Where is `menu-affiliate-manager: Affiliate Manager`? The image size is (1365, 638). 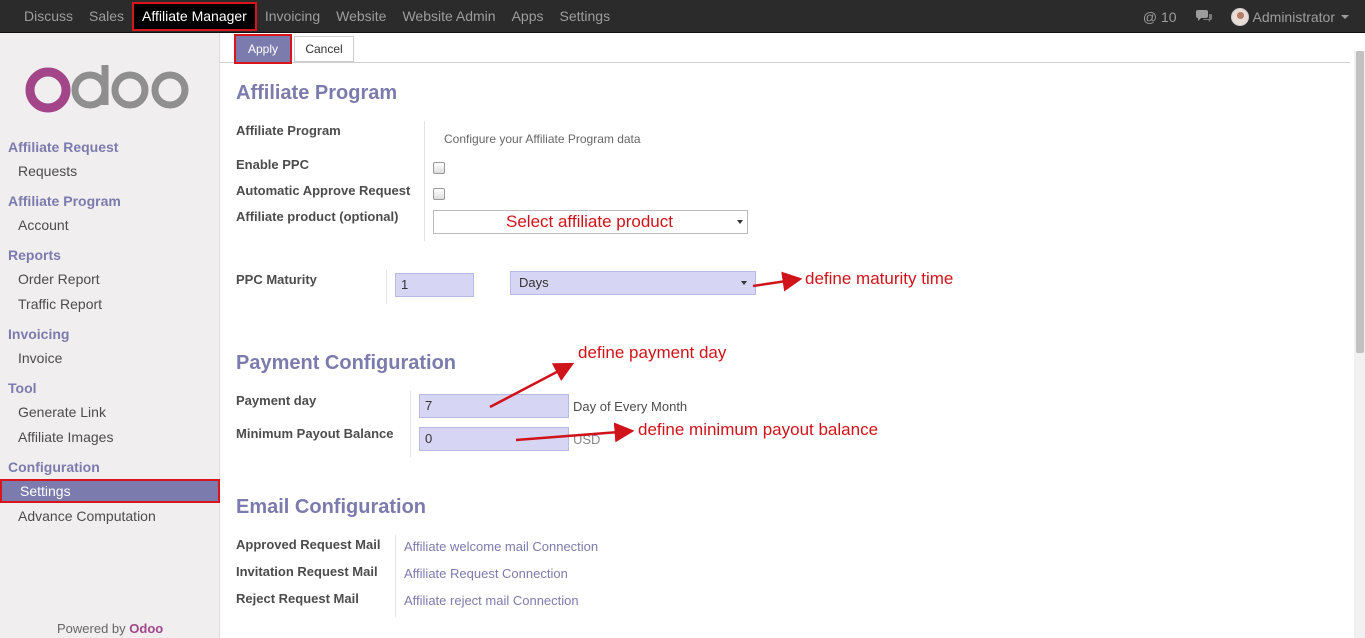 menu-affiliate-manager: Affiliate Manager is located at coordinates (194, 16).